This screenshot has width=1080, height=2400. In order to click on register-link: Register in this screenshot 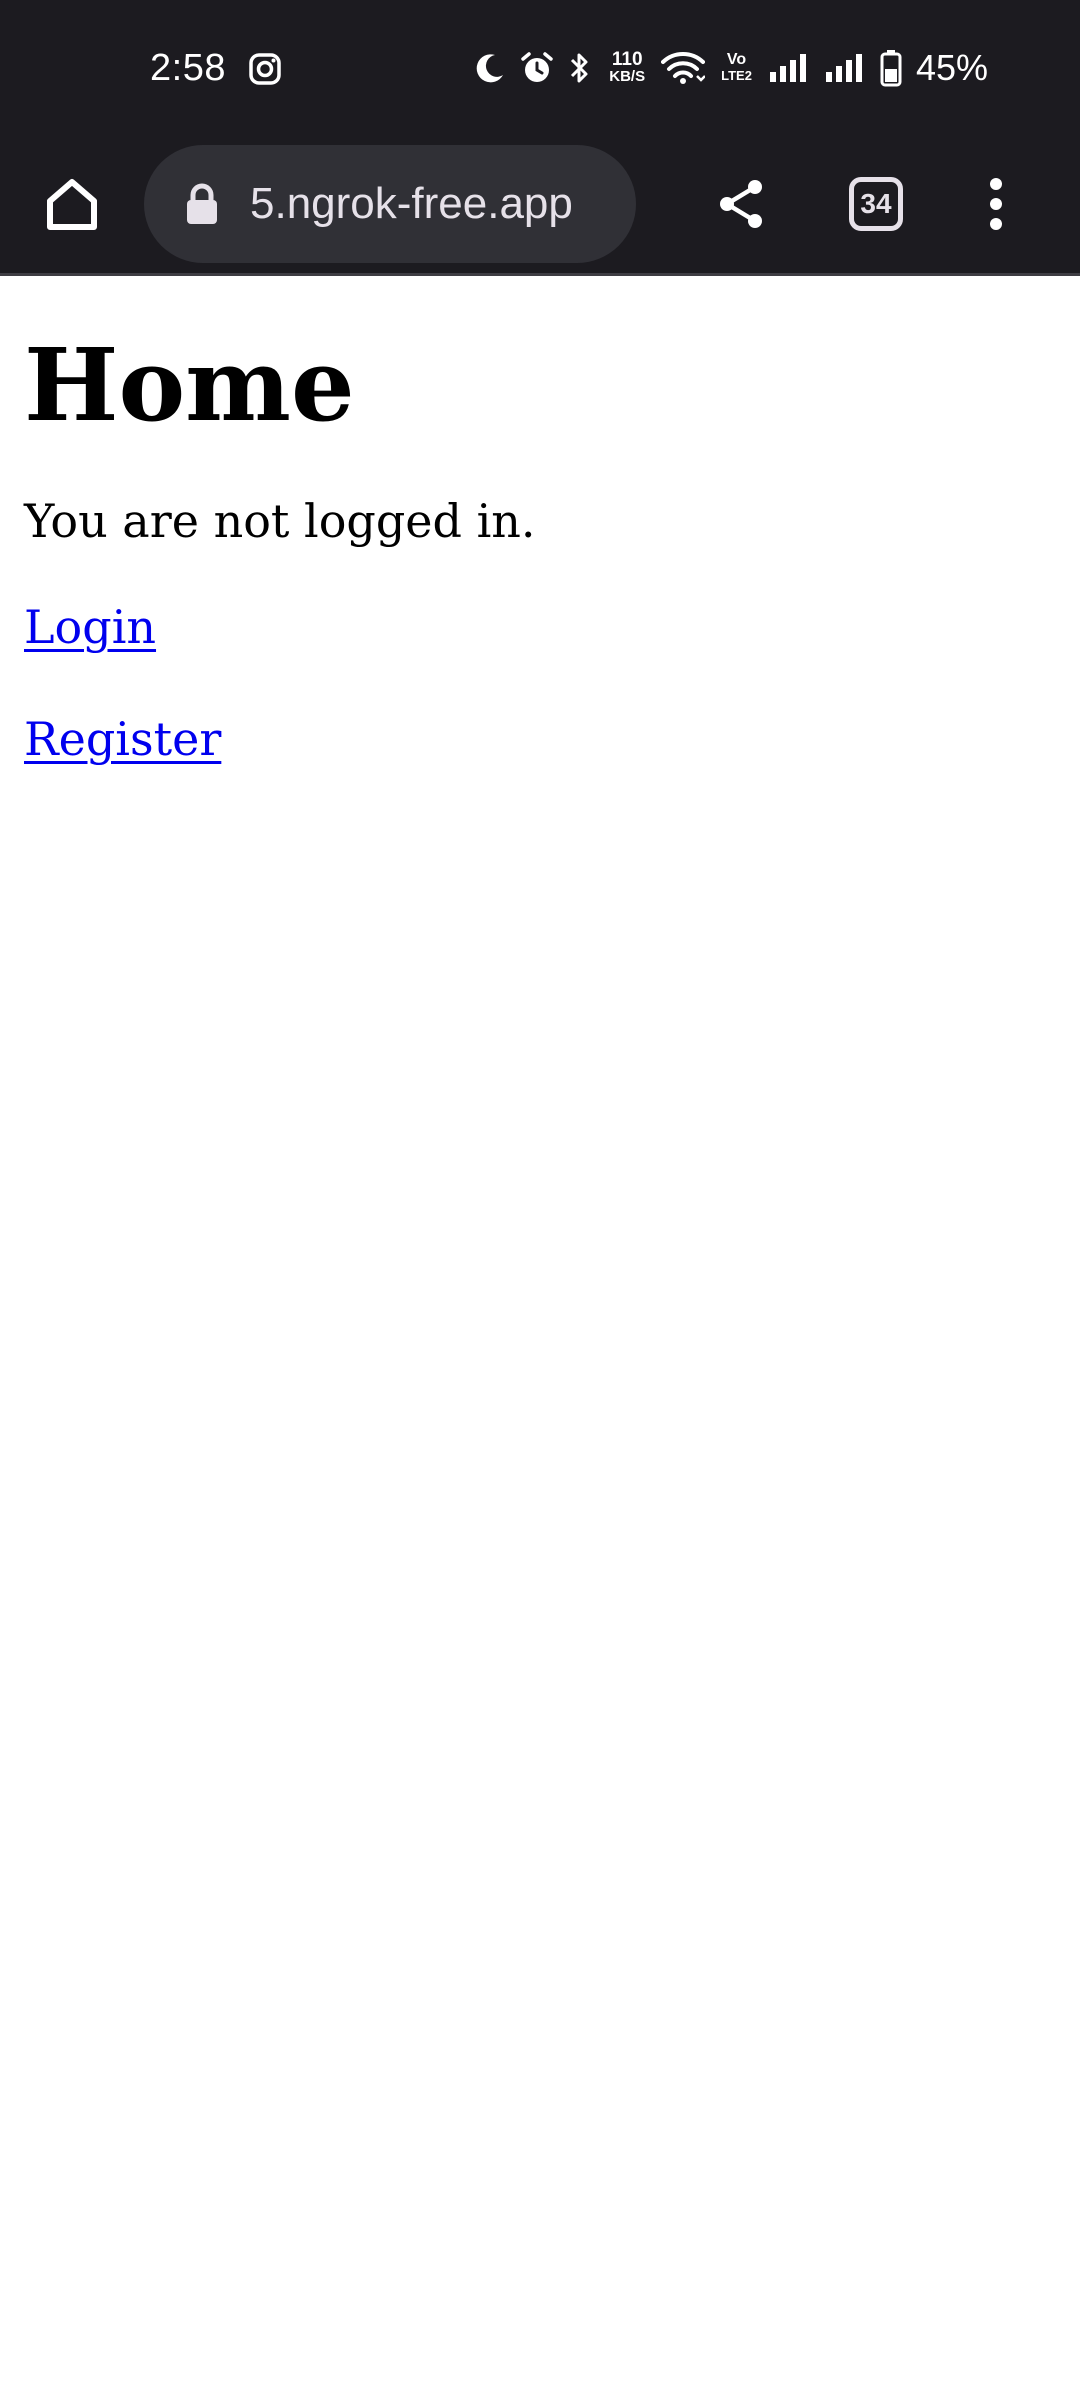, I will do `click(122, 739)`.